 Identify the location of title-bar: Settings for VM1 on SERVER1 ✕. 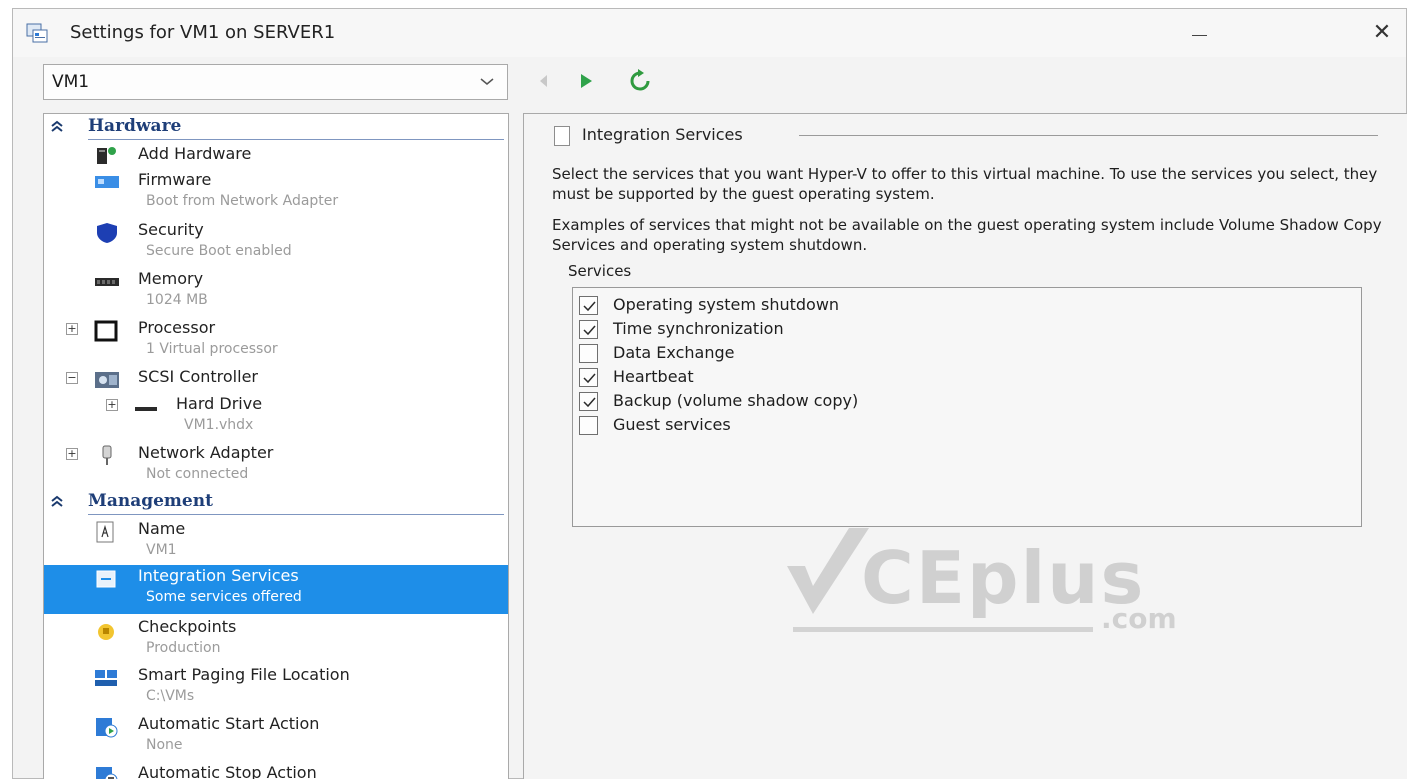
(709, 33).